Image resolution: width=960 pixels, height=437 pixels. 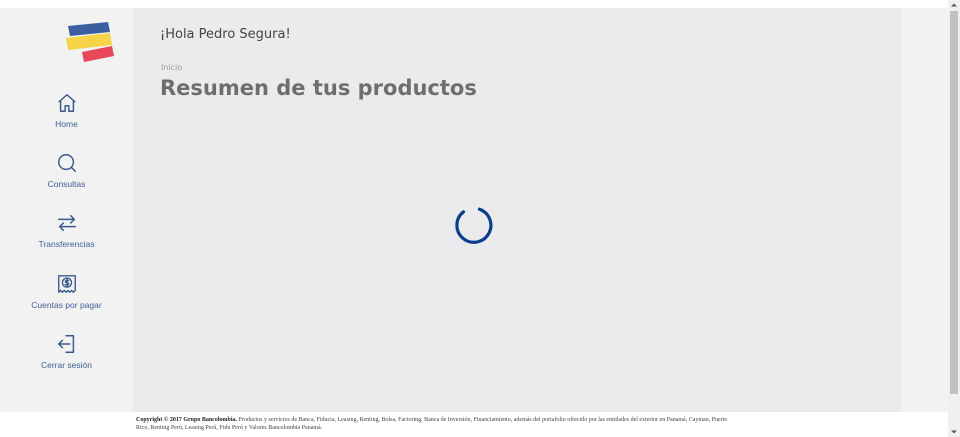 I want to click on sidebar-item-label: Cerrar sesión, so click(x=66, y=365).